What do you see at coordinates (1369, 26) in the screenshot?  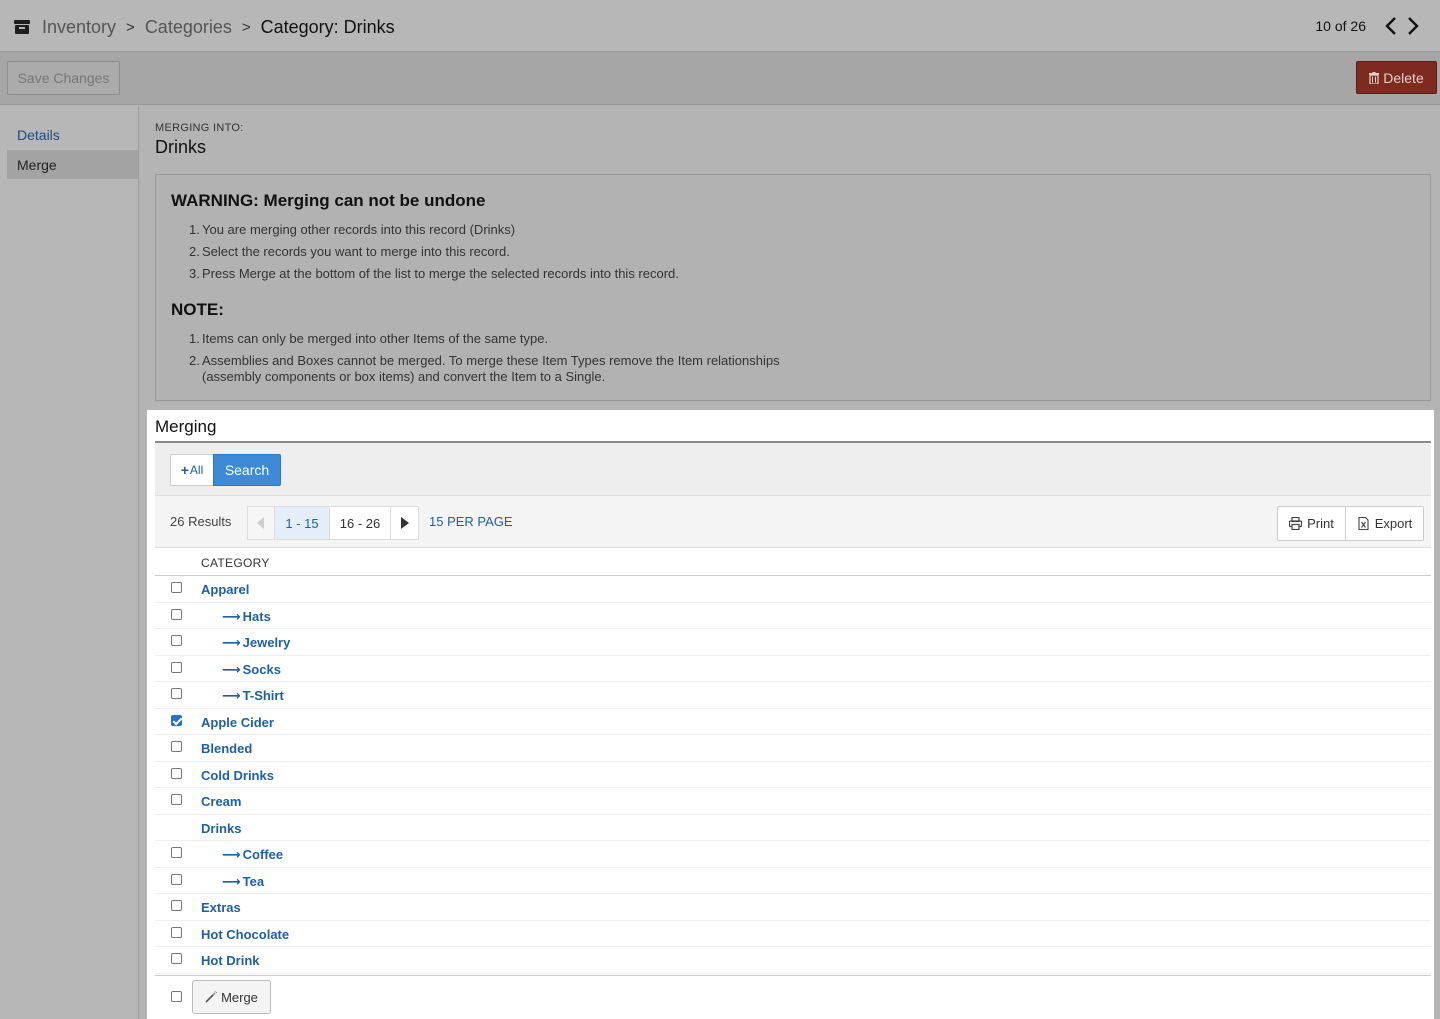 I see `record-pager: 10 of 26` at bounding box center [1369, 26].